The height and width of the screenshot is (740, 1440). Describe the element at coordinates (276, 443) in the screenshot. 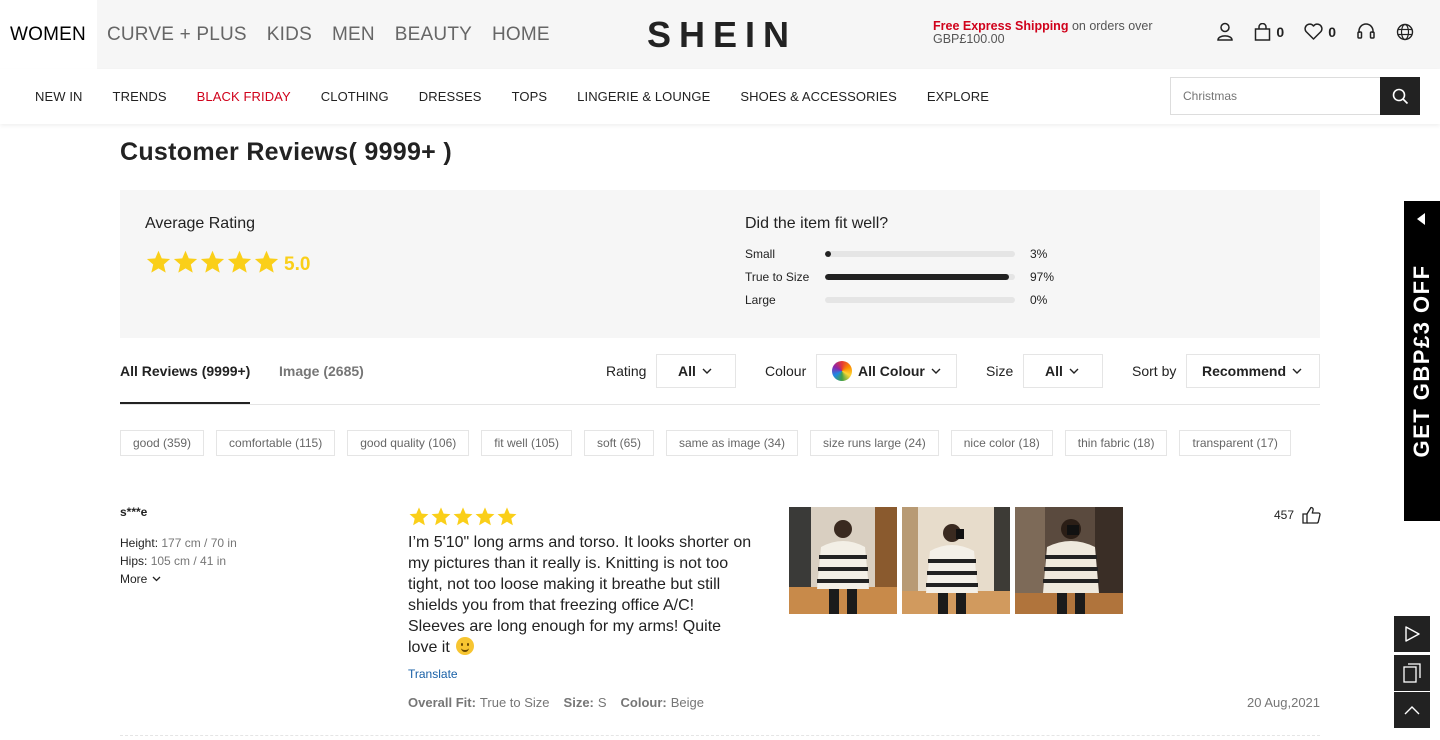

I see `review-tag: comfortable (115)` at that location.